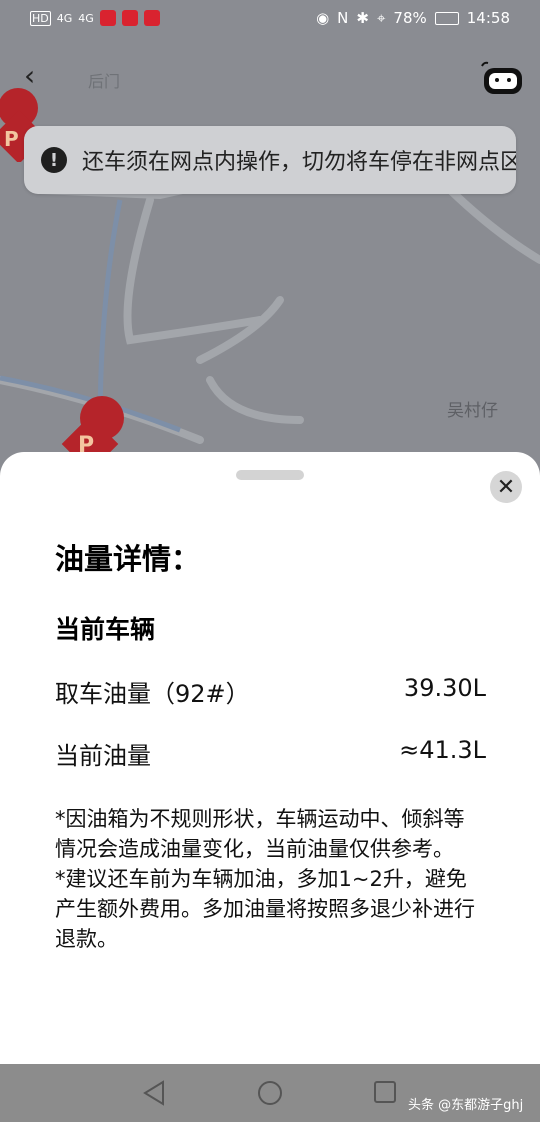 This screenshot has width=540, height=1122. Describe the element at coordinates (128, 559) in the screenshot. I see `sheet-title: 油量详情：` at that location.